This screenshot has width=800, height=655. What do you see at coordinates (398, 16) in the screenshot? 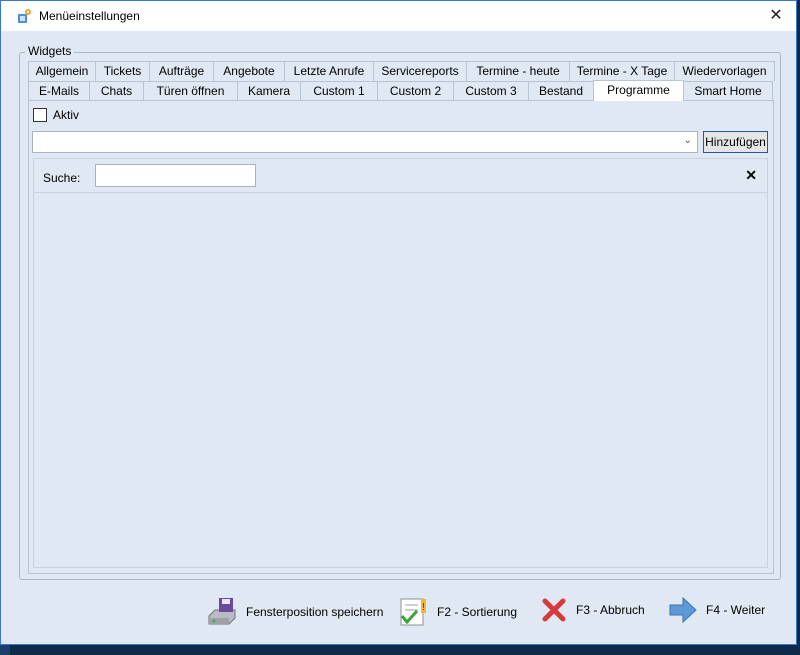
I see `title-bar: Menüeinstellungen ✕` at bounding box center [398, 16].